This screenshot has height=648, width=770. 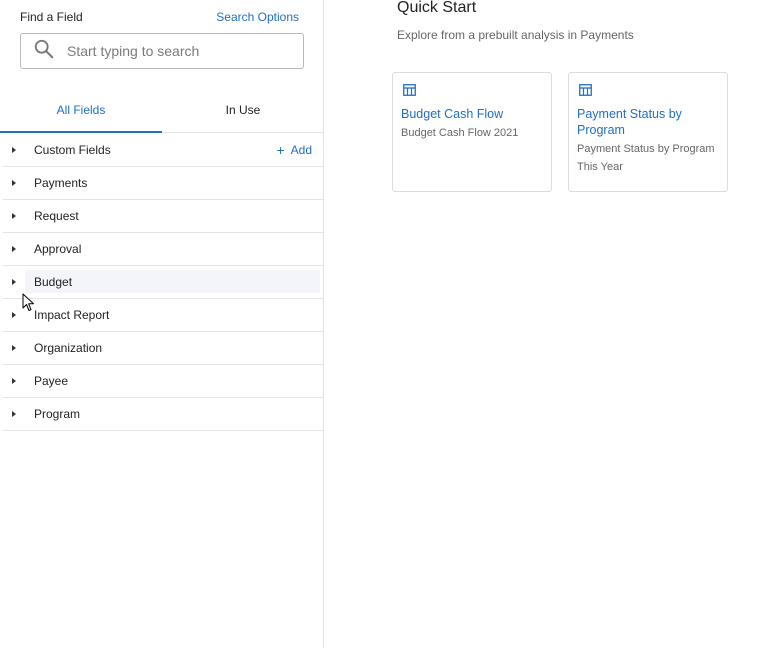 What do you see at coordinates (51, 17) in the screenshot?
I see `find-title: Find a Field` at bounding box center [51, 17].